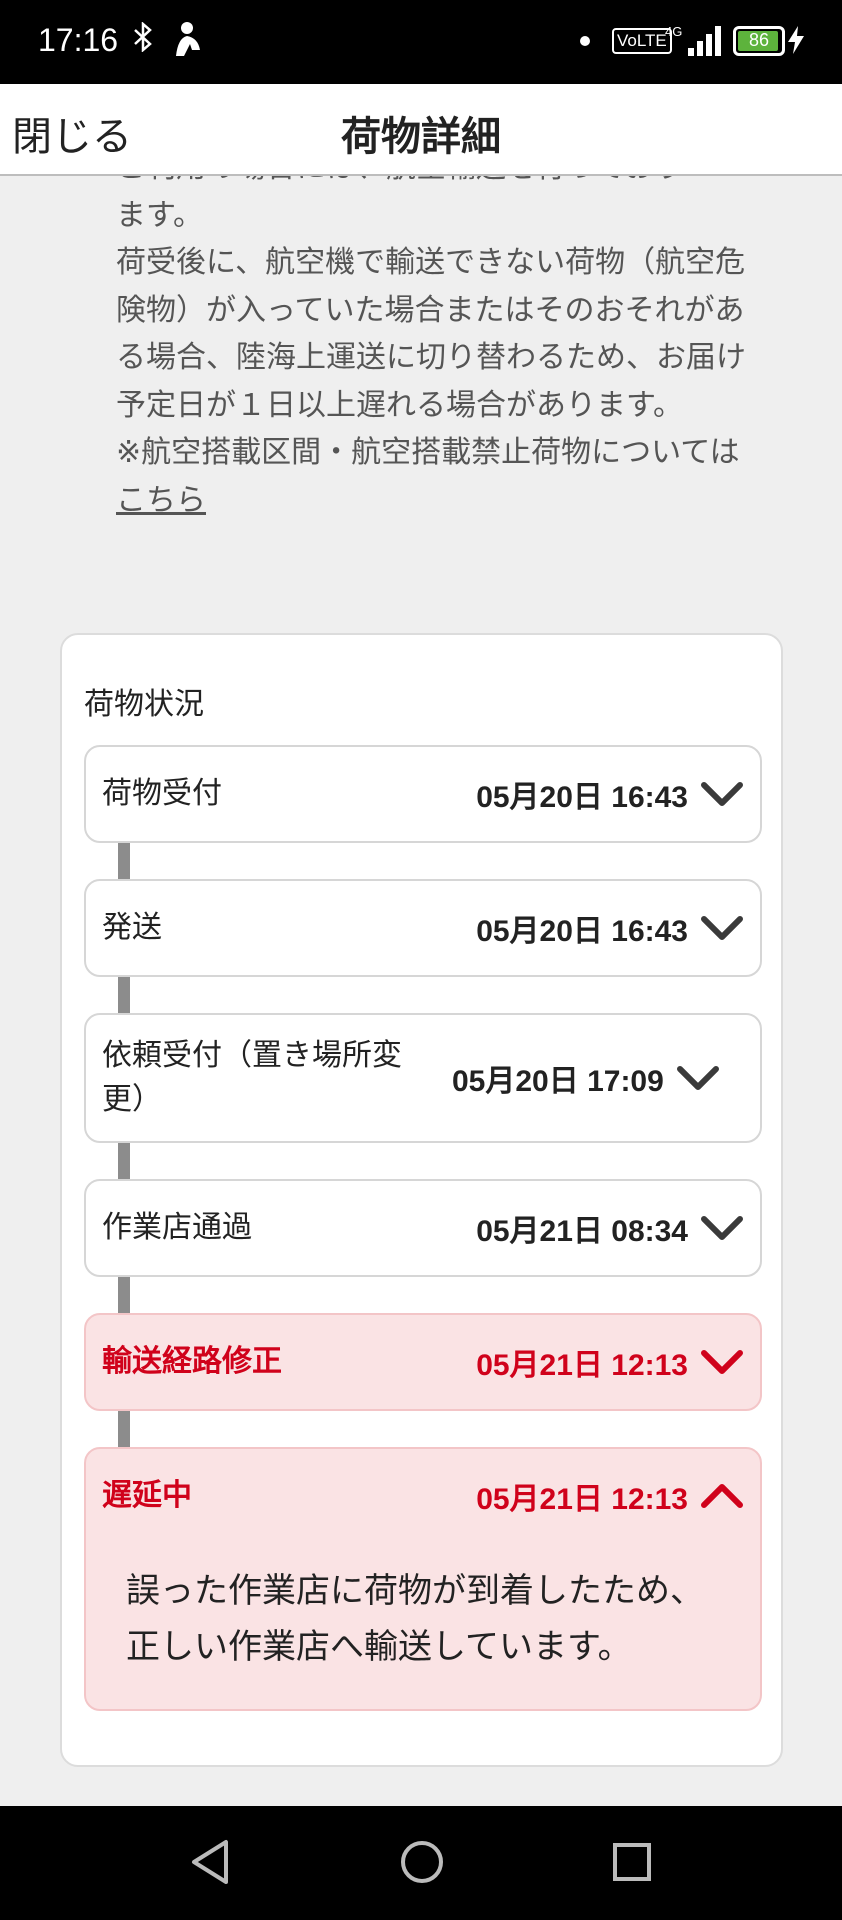 This screenshot has width=842, height=1920. I want to click on volte-indicator: VoLTE, so click(642, 41).